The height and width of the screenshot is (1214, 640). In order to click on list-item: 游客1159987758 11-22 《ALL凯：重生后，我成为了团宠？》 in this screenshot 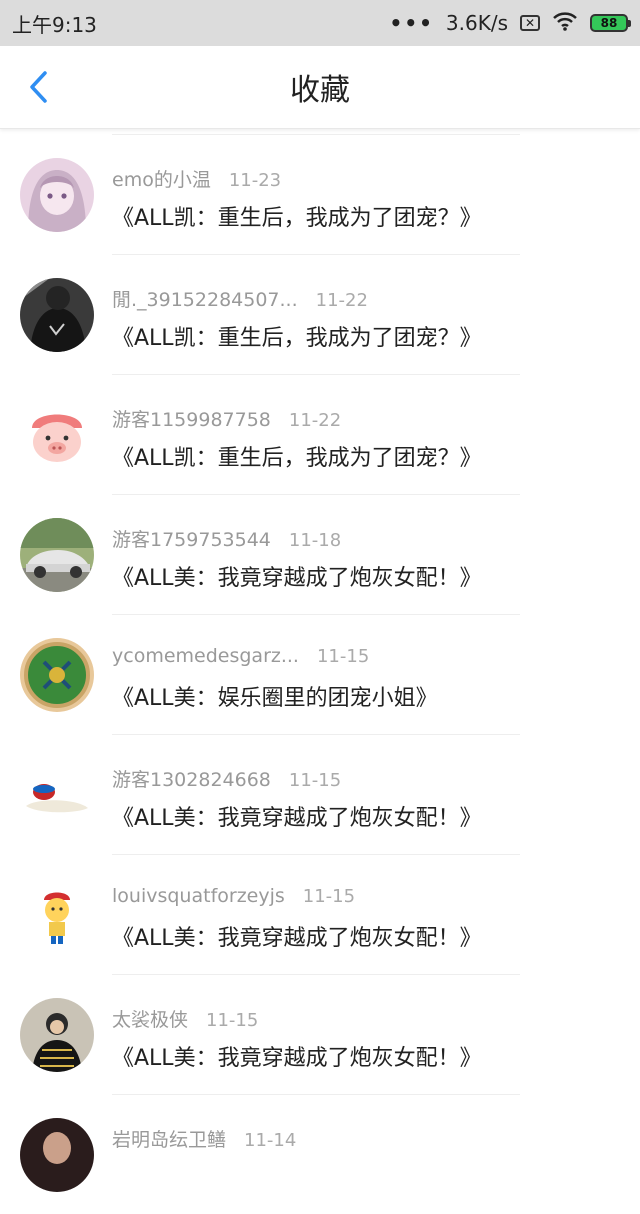, I will do `click(320, 434)`.